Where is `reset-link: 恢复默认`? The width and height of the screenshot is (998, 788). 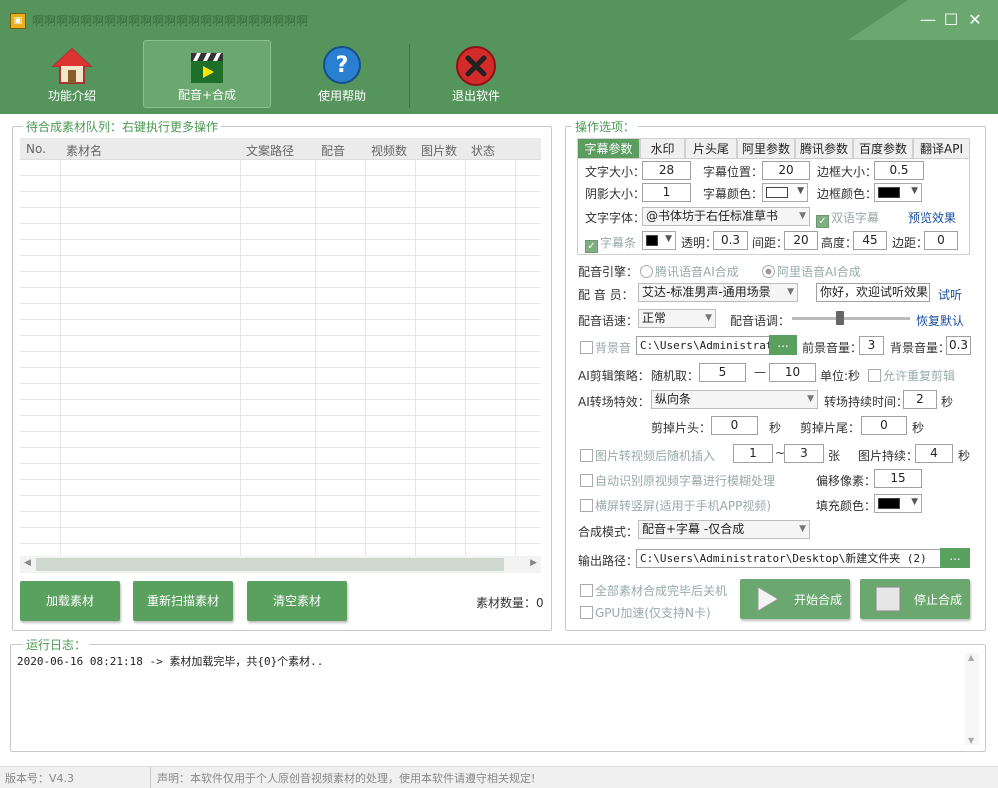 reset-link: 恢复默认 is located at coordinates (940, 320).